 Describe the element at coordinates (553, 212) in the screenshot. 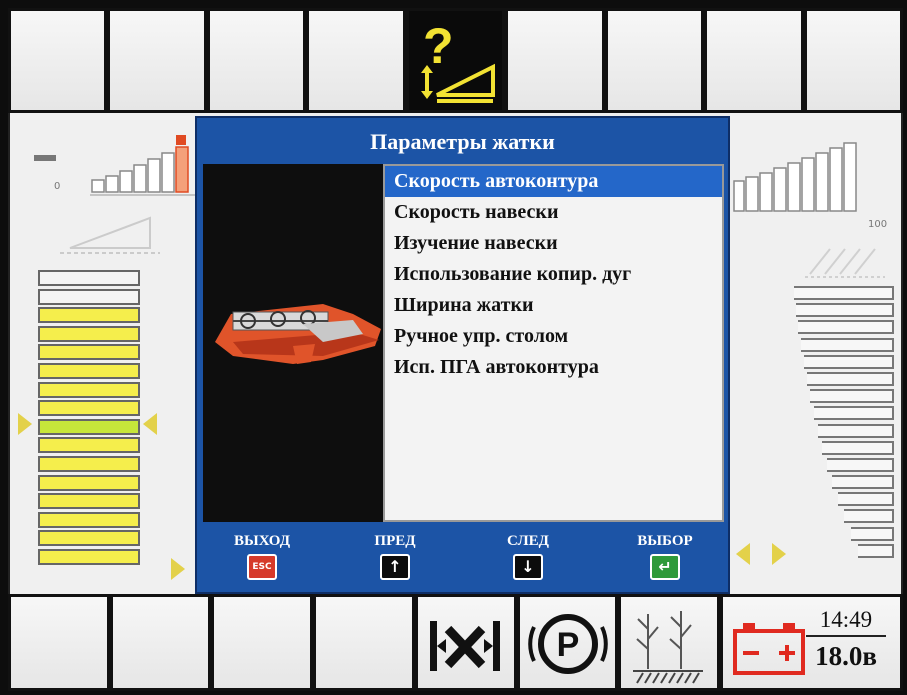

I see `menu-item-hitch-speed: Скорость навески` at that location.